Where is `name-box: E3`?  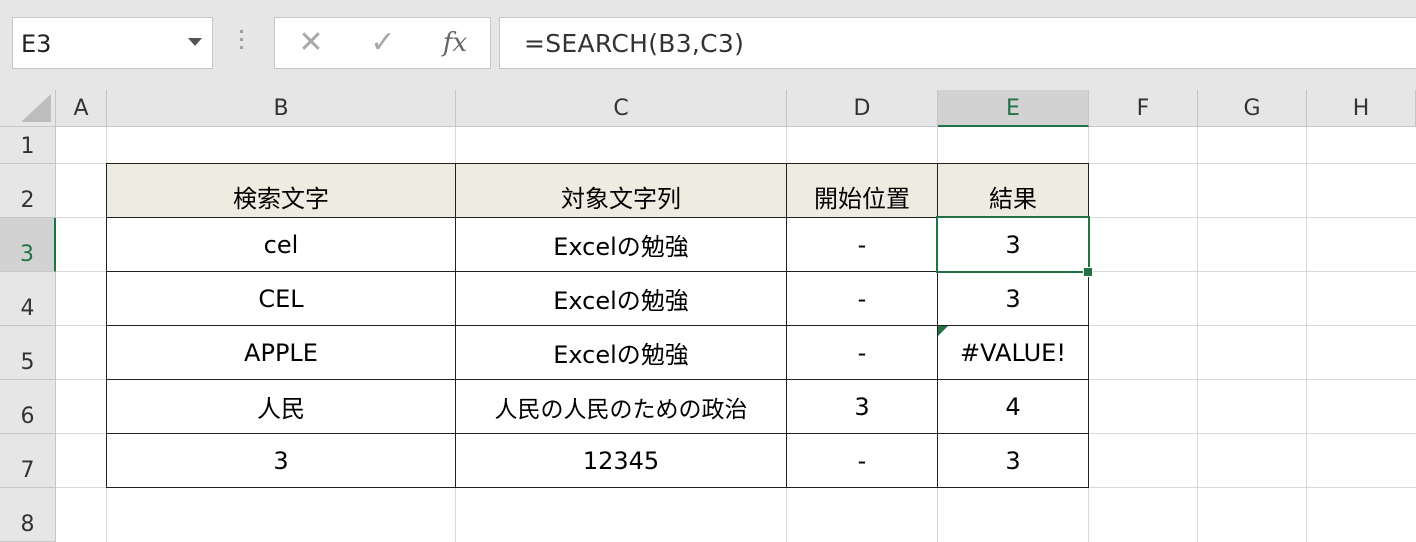
name-box: E3 is located at coordinates (112, 43).